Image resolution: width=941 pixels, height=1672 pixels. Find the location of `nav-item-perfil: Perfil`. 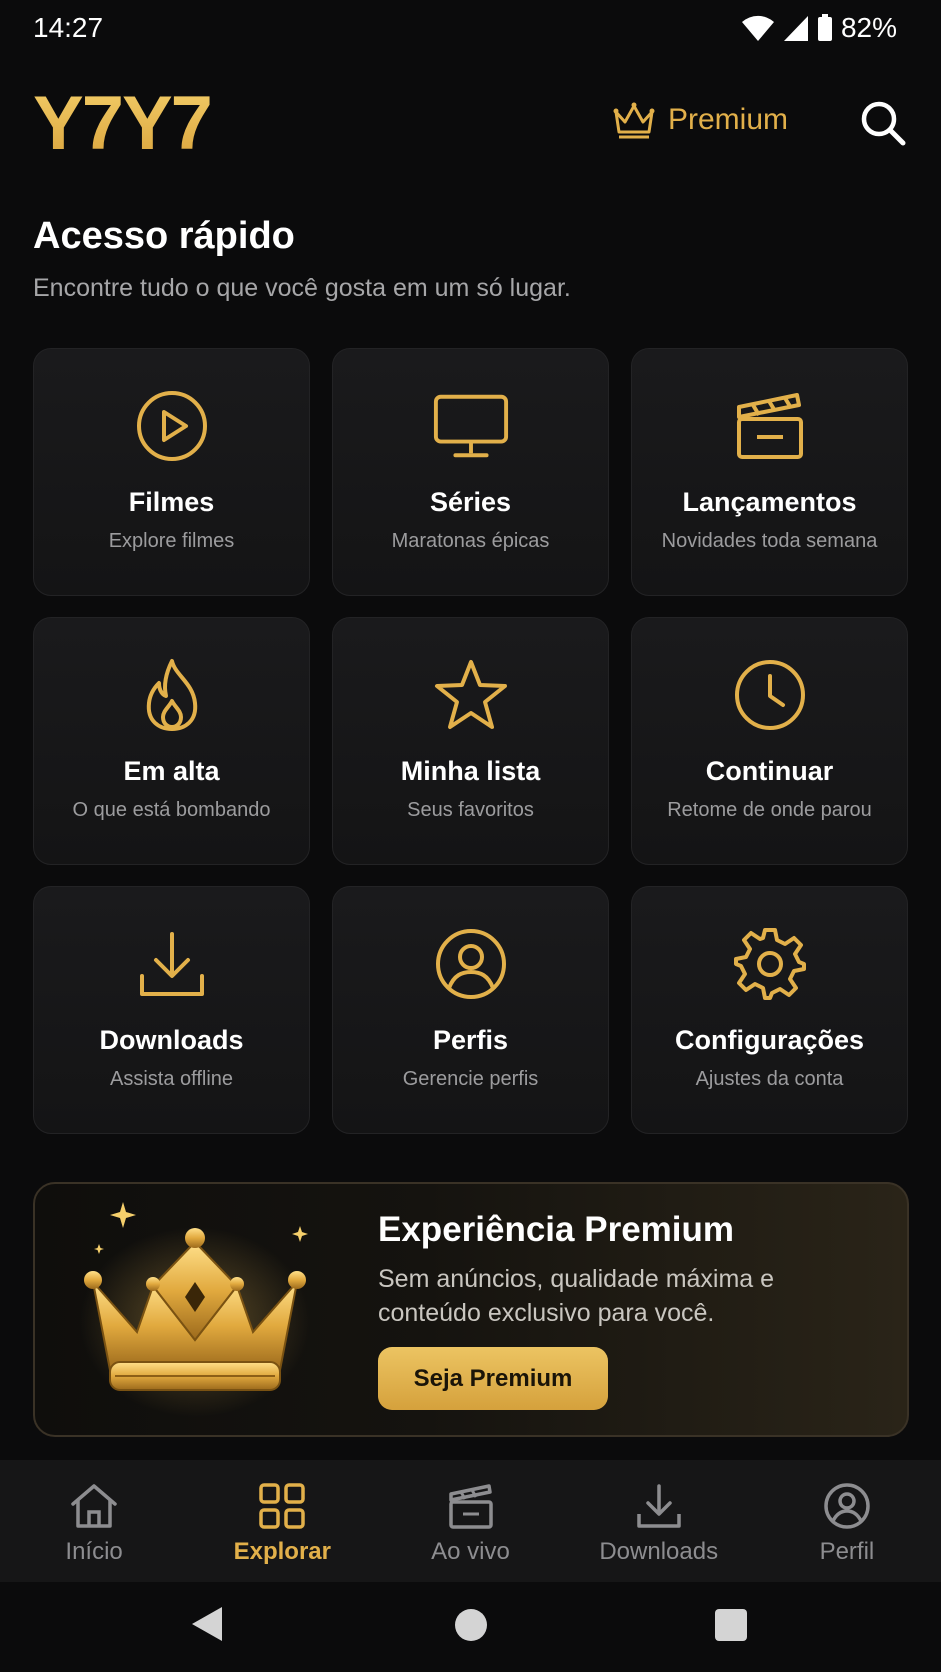

nav-item-perfil: Perfil is located at coordinates (847, 1521).